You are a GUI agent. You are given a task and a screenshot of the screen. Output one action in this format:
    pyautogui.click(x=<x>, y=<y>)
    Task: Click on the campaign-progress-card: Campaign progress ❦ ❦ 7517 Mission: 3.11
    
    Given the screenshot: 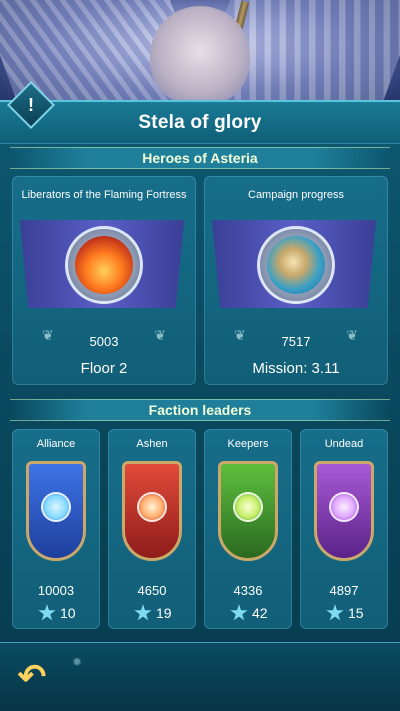 What is the action you would take?
    pyautogui.click(x=296, y=280)
    